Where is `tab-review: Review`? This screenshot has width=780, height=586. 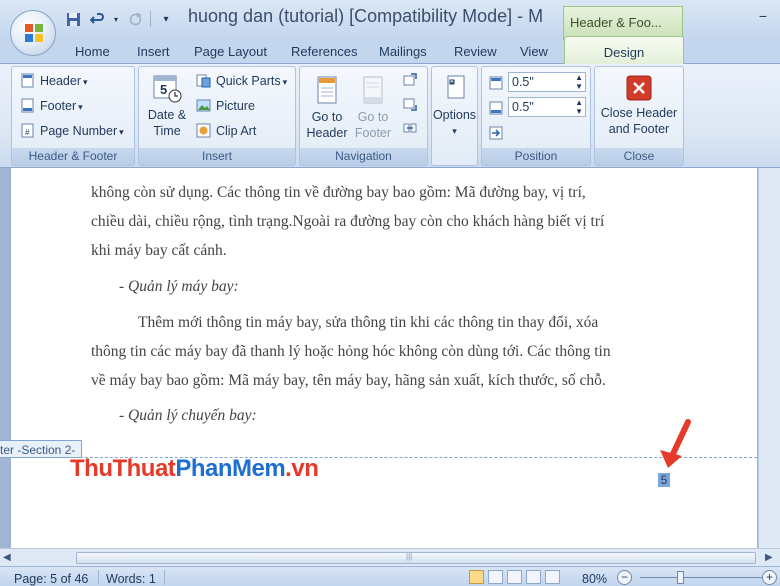
tab-review: Review is located at coordinates (475, 51).